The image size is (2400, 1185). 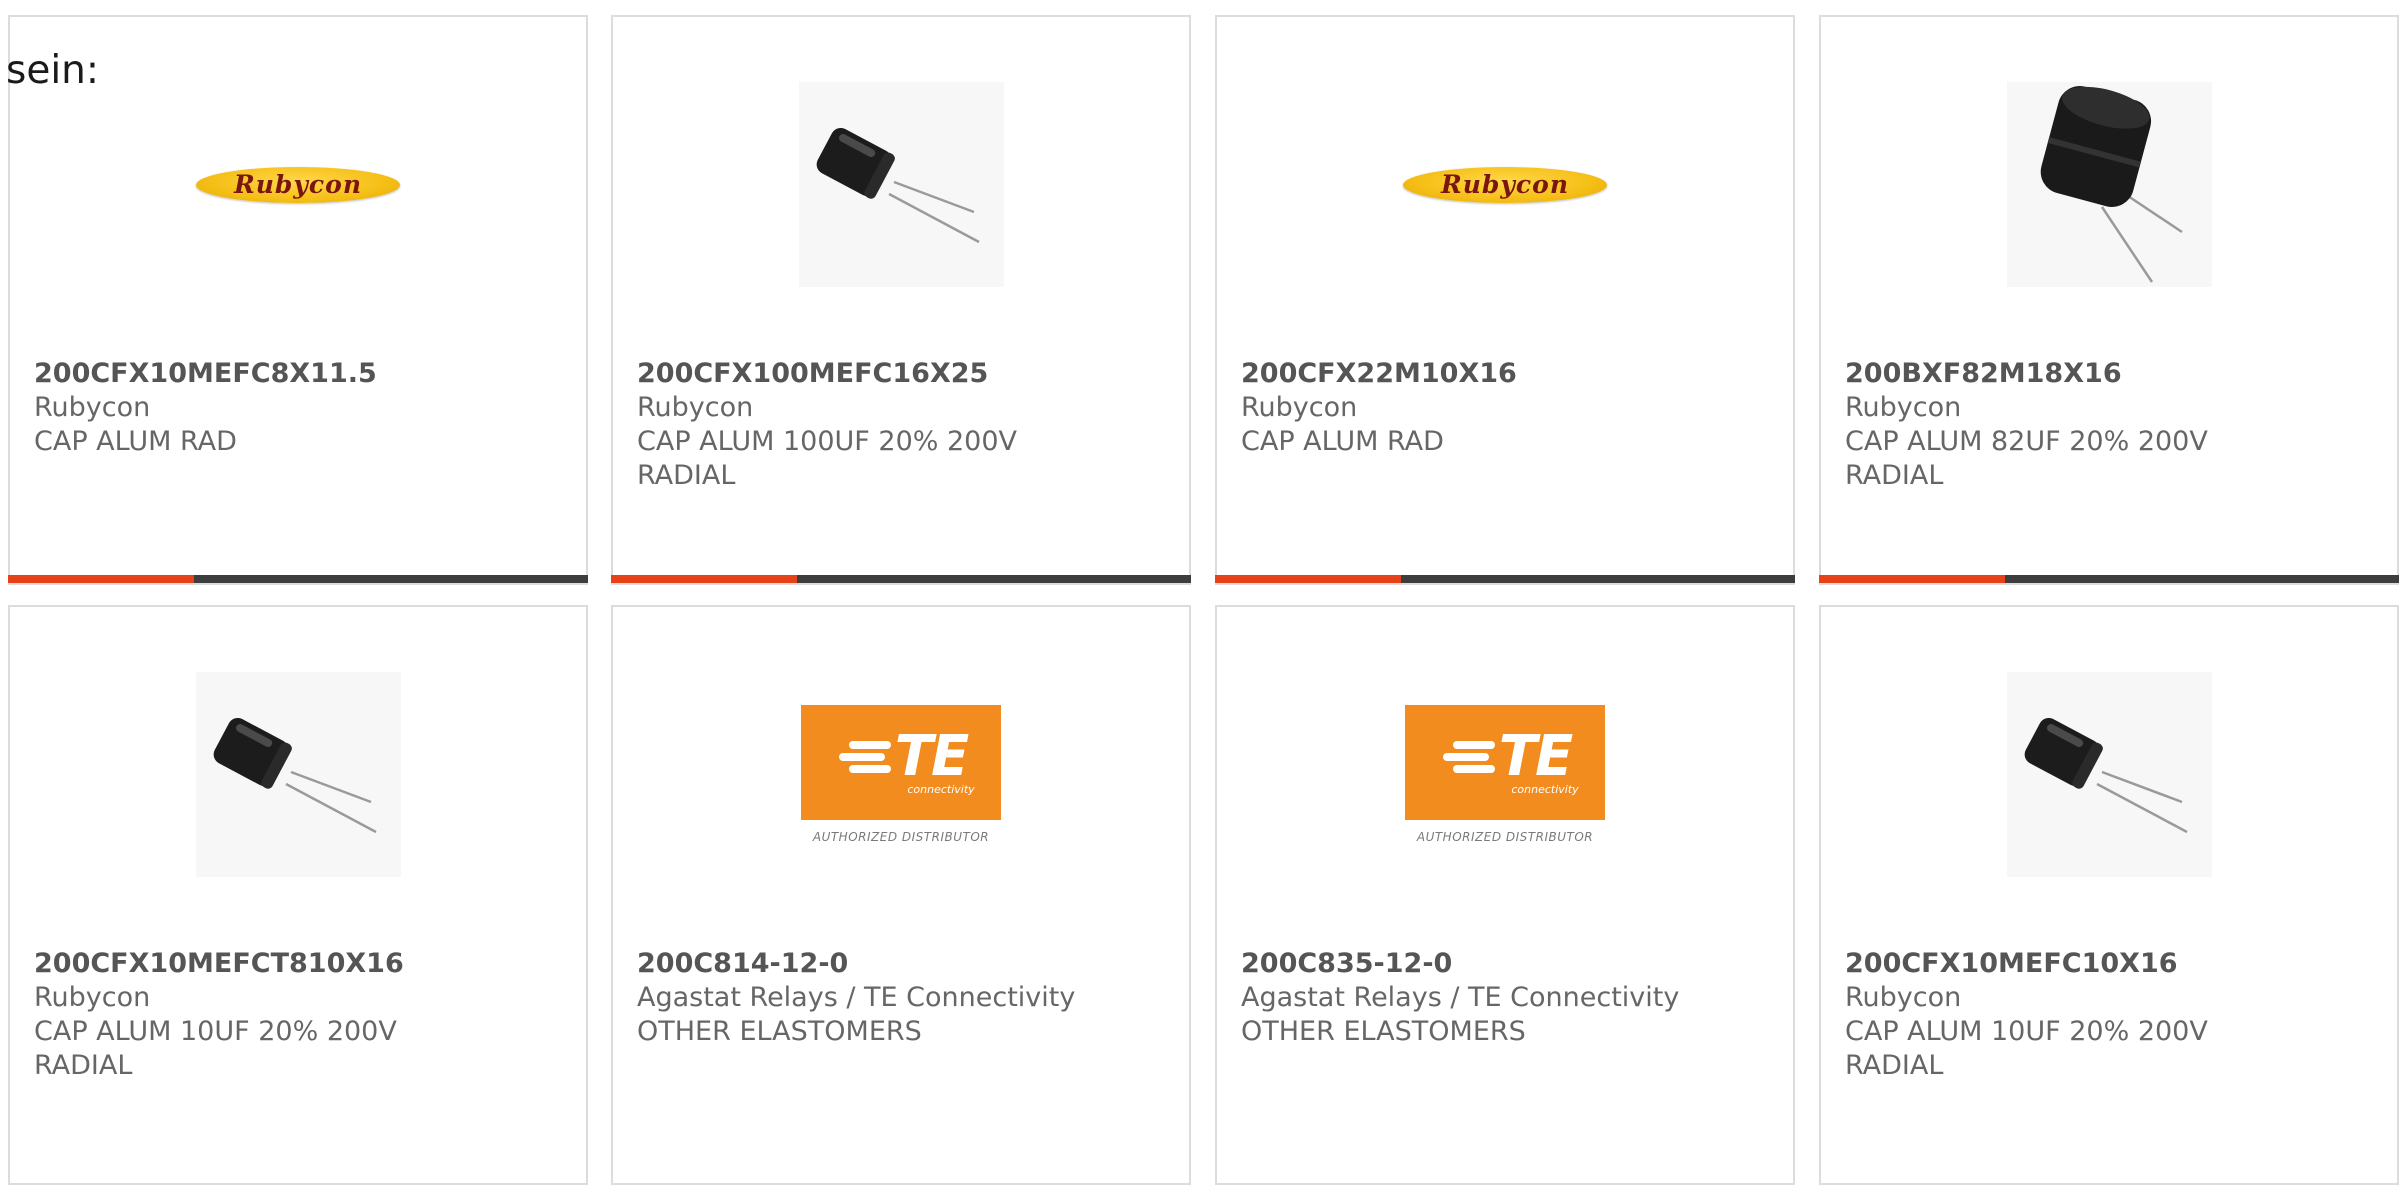 I want to click on part-number: 200BXF82M18X16, so click(x=2109, y=374).